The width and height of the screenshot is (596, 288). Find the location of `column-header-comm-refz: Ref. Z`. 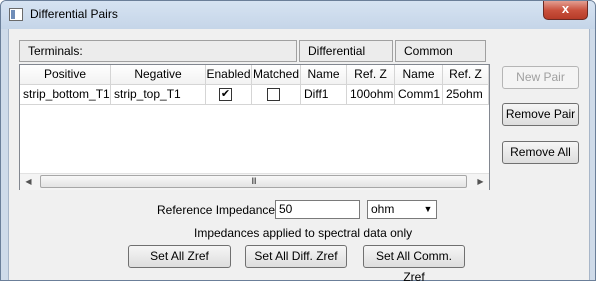

column-header-comm-refz: Ref. Z is located at coordinates (466, 75).